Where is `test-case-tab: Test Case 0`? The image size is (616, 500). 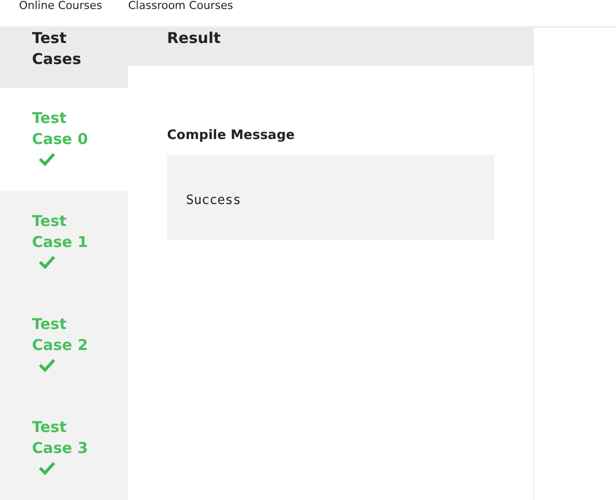
test-case-tab: Test Case 0 is located at coordinates (64, 139).